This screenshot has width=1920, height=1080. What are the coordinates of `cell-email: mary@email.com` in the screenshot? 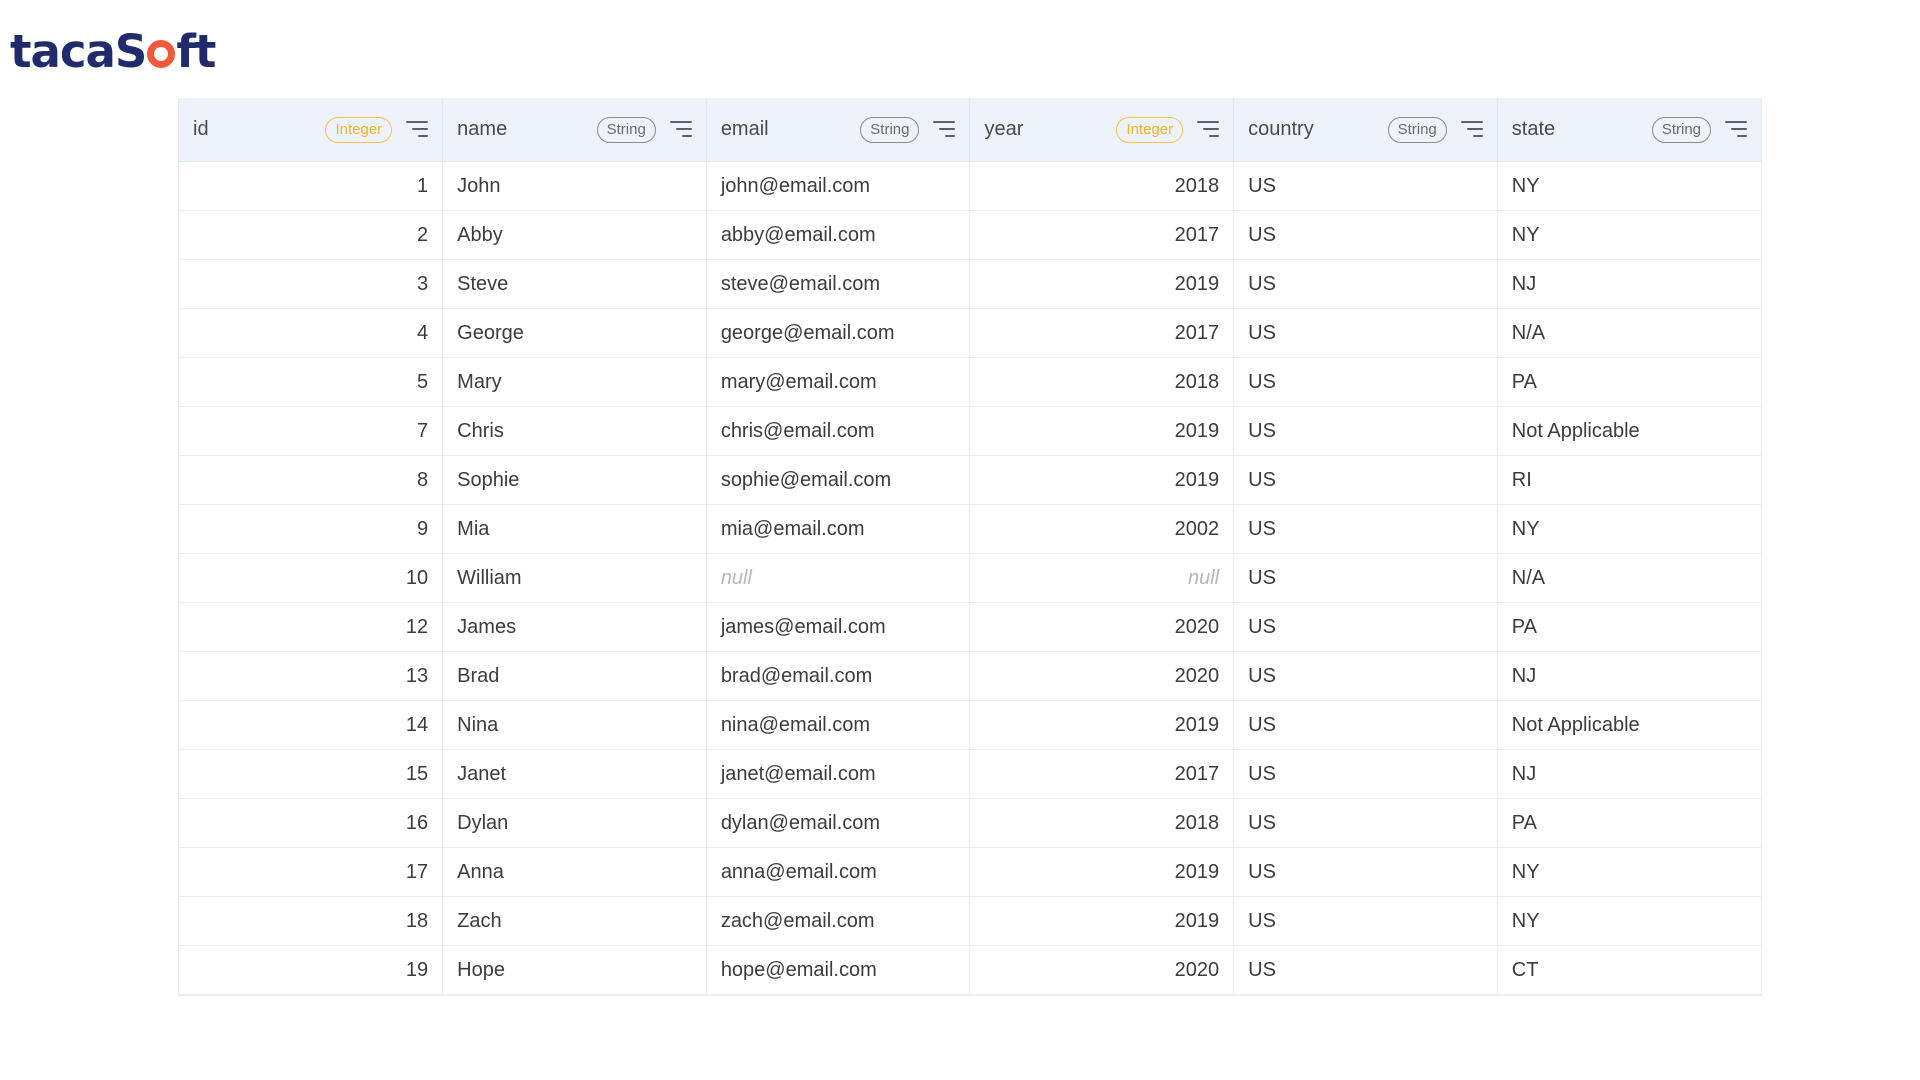 It's located at (838, 382).